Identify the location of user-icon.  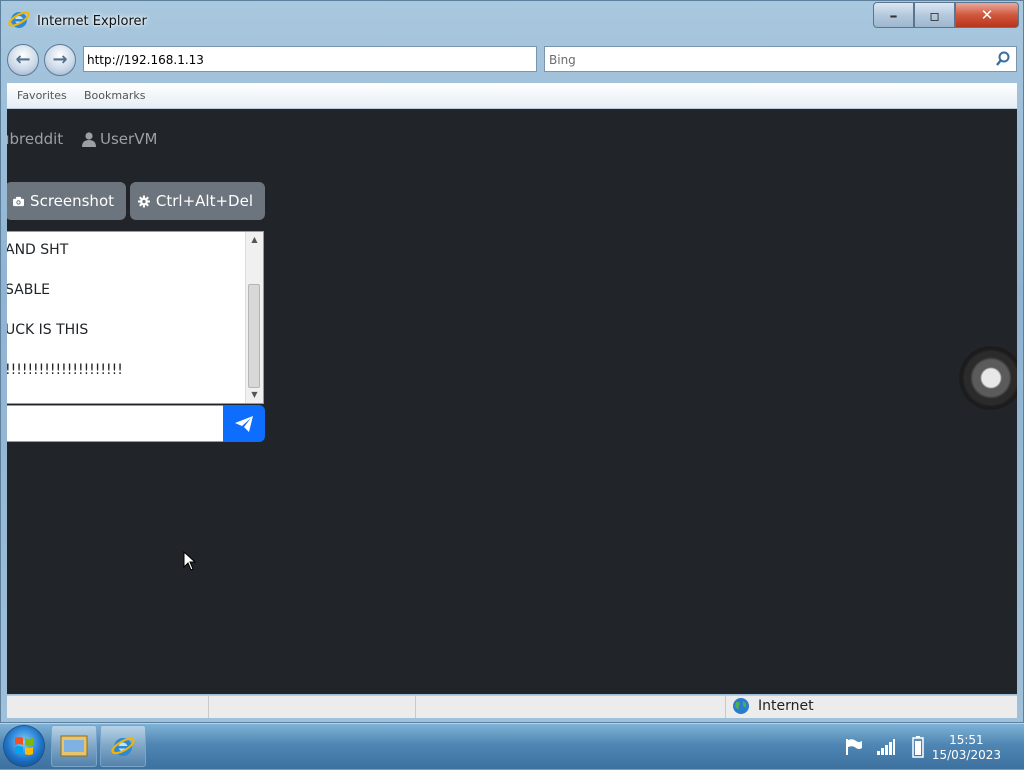
(89, 139).